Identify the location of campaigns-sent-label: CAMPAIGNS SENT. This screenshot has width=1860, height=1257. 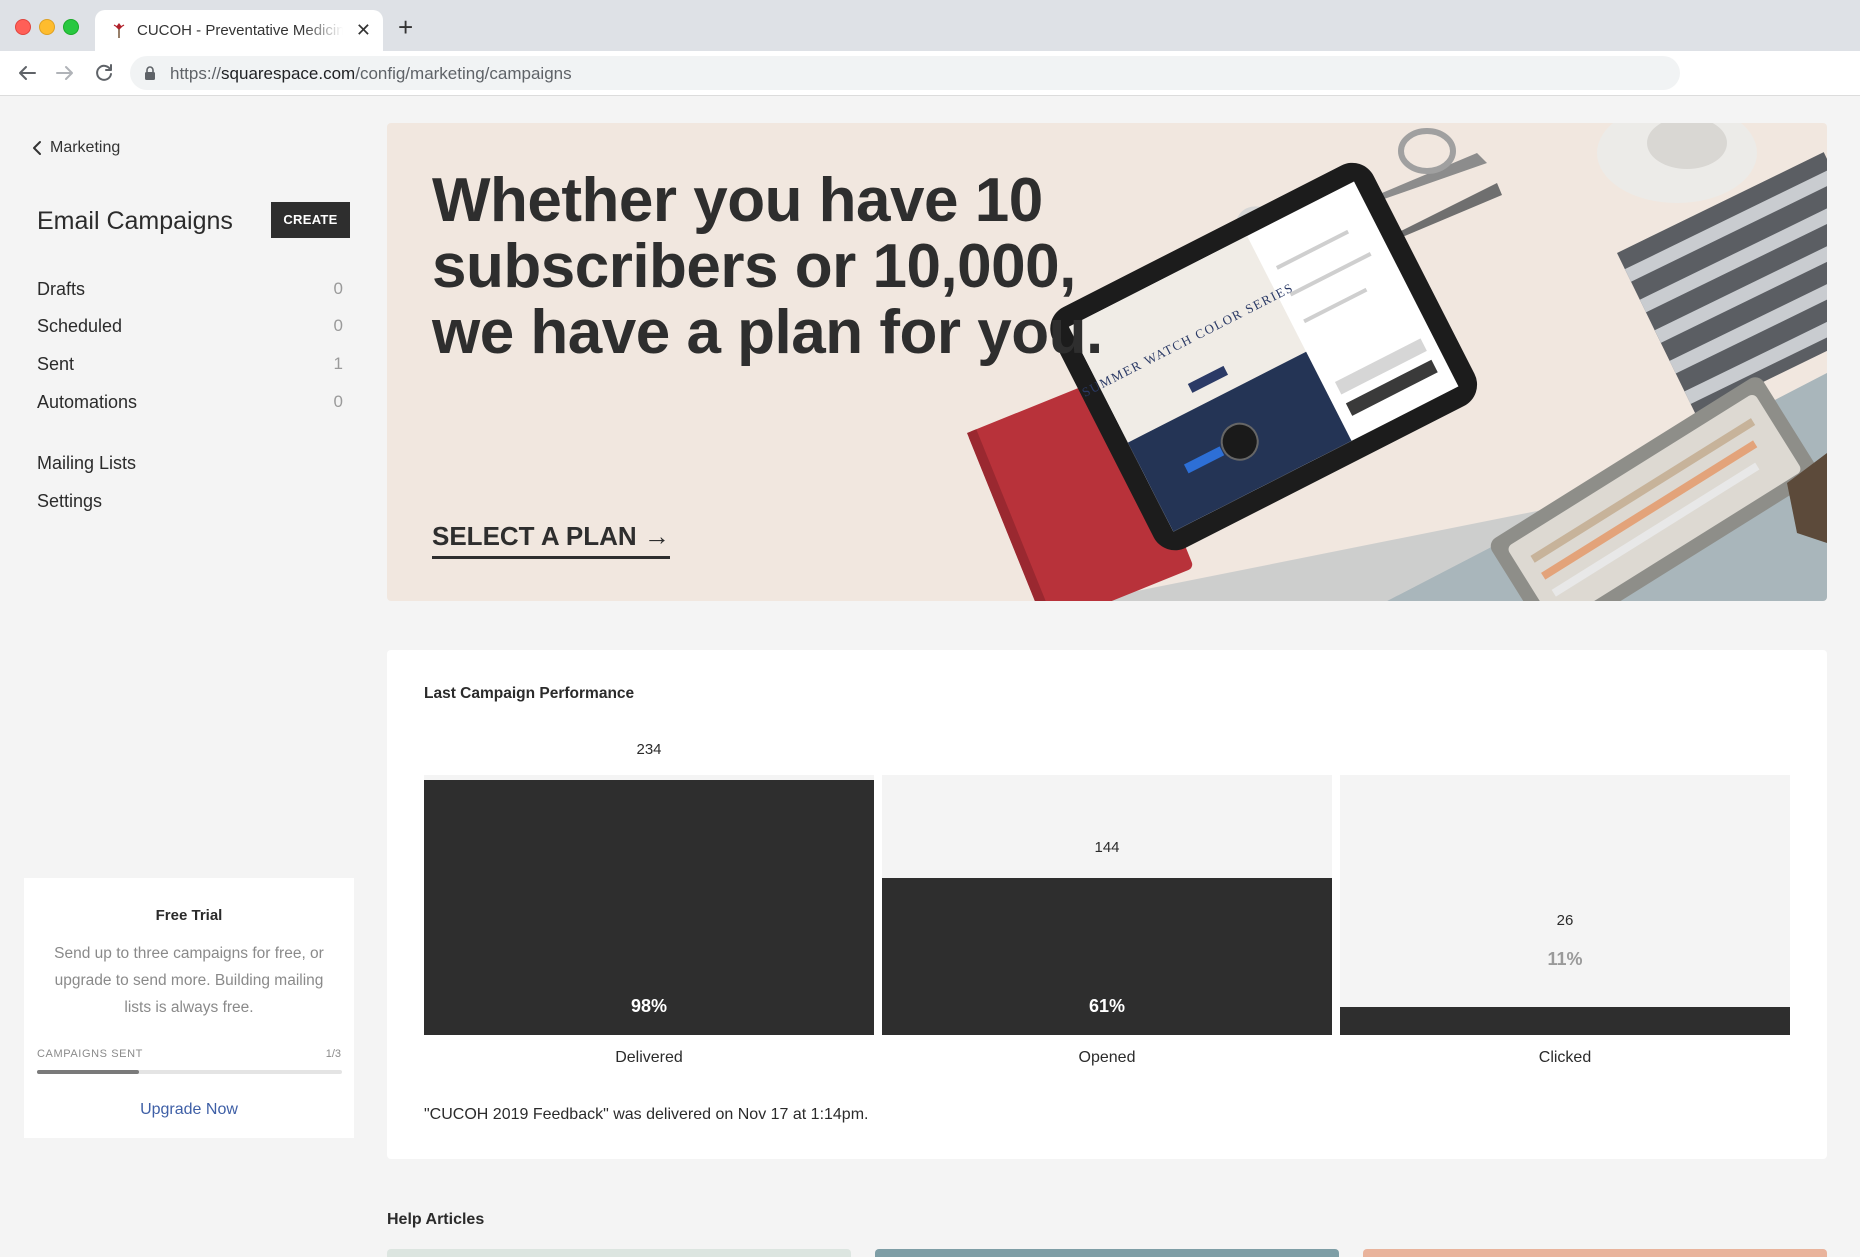
(90, 1054).